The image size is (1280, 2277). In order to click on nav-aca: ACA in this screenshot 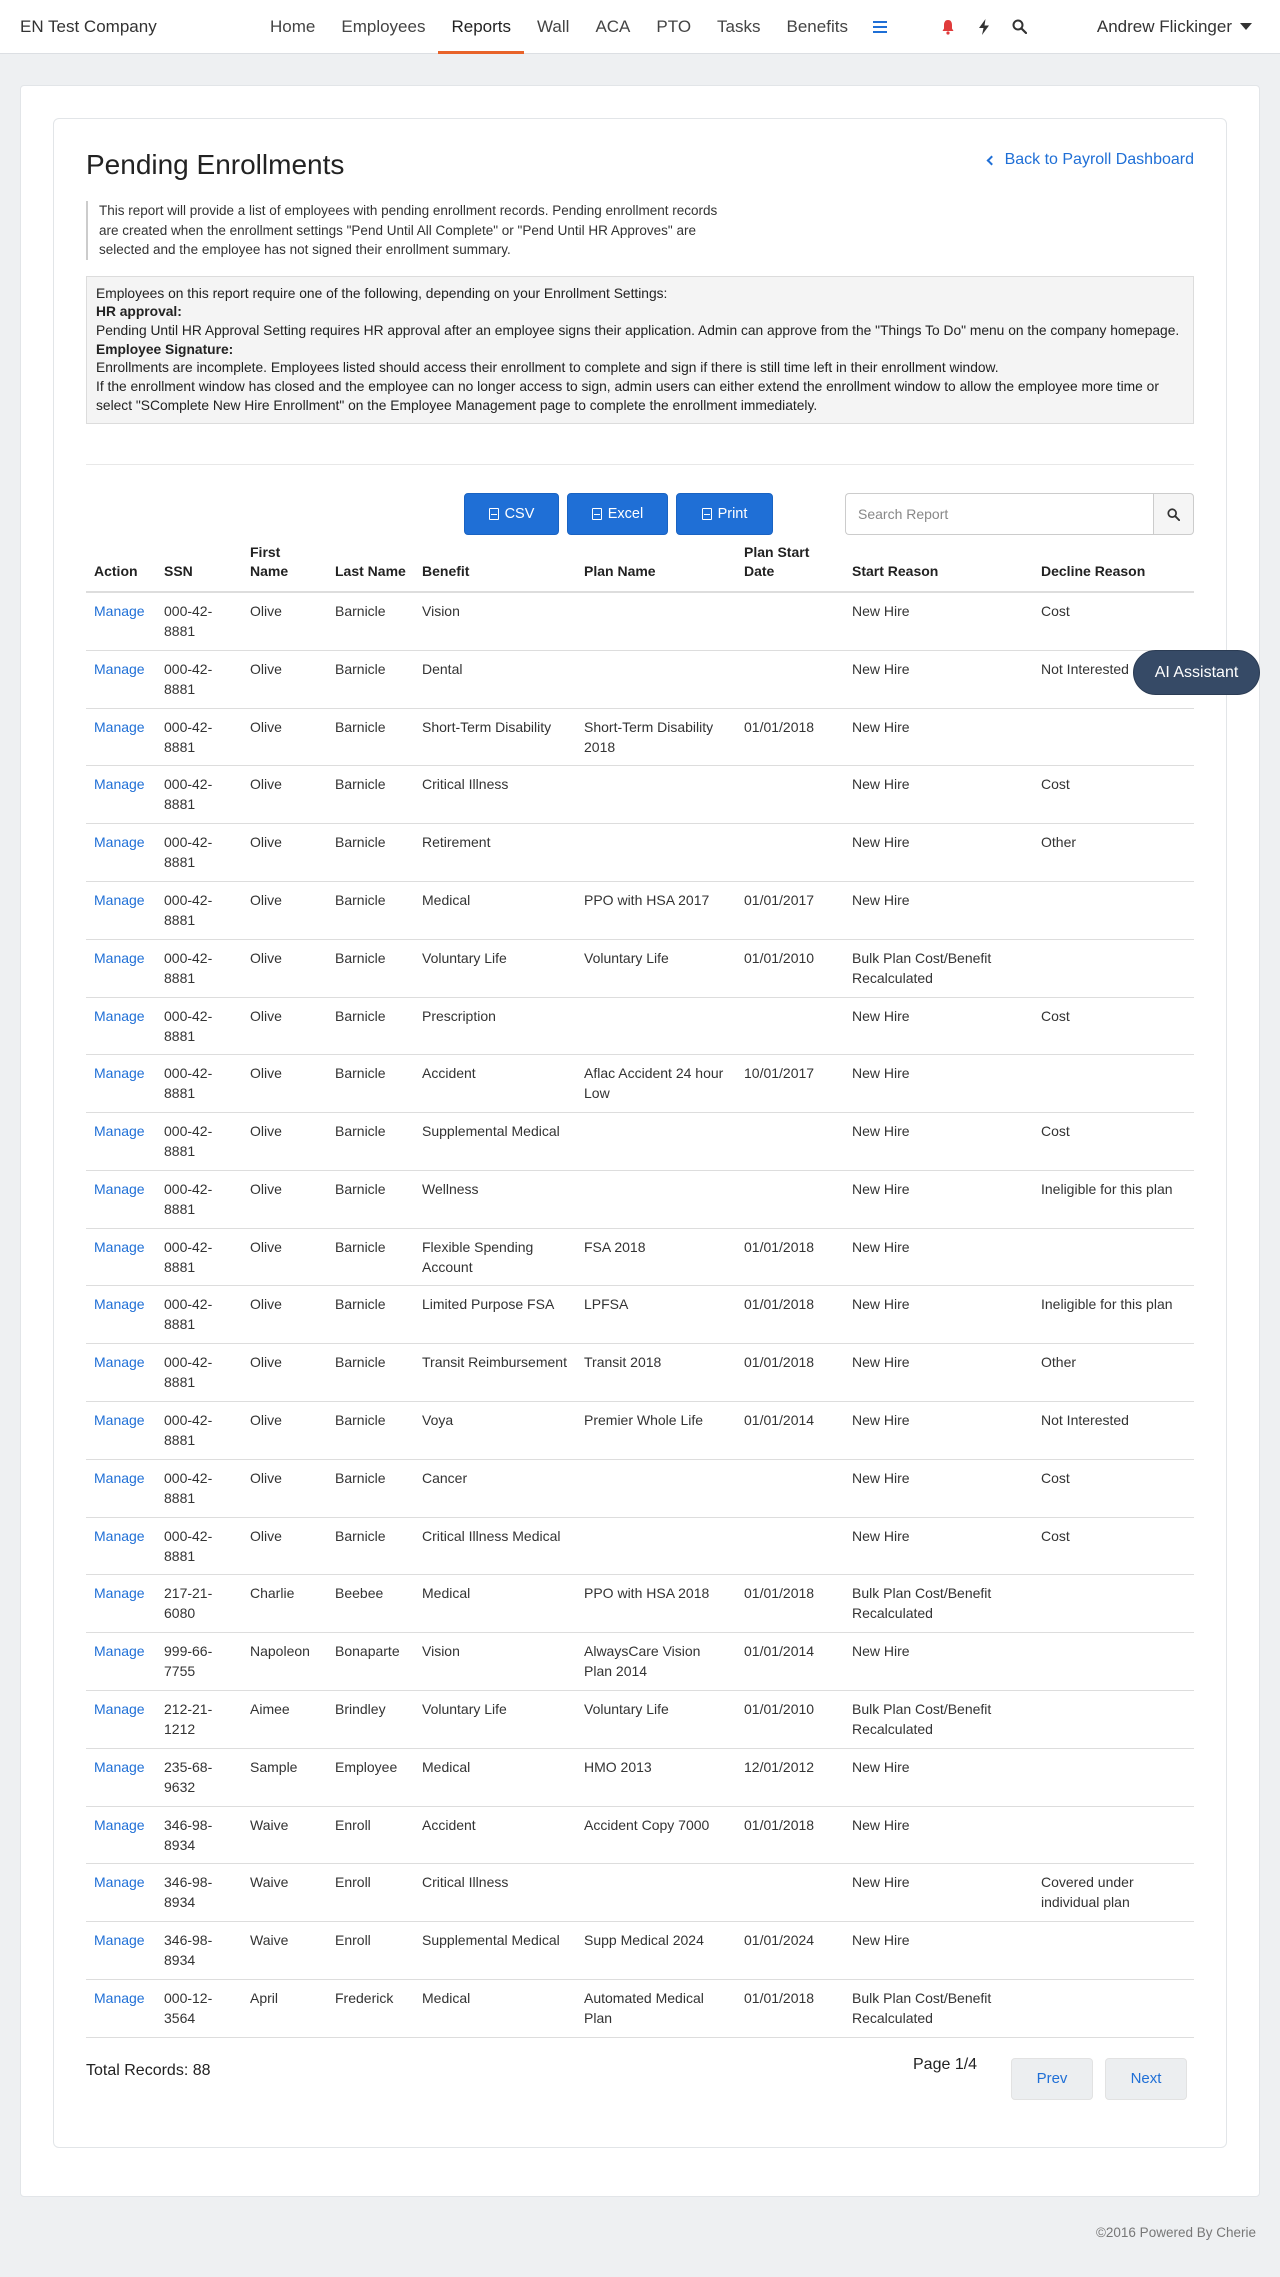, I will do `click(612, 27)`.